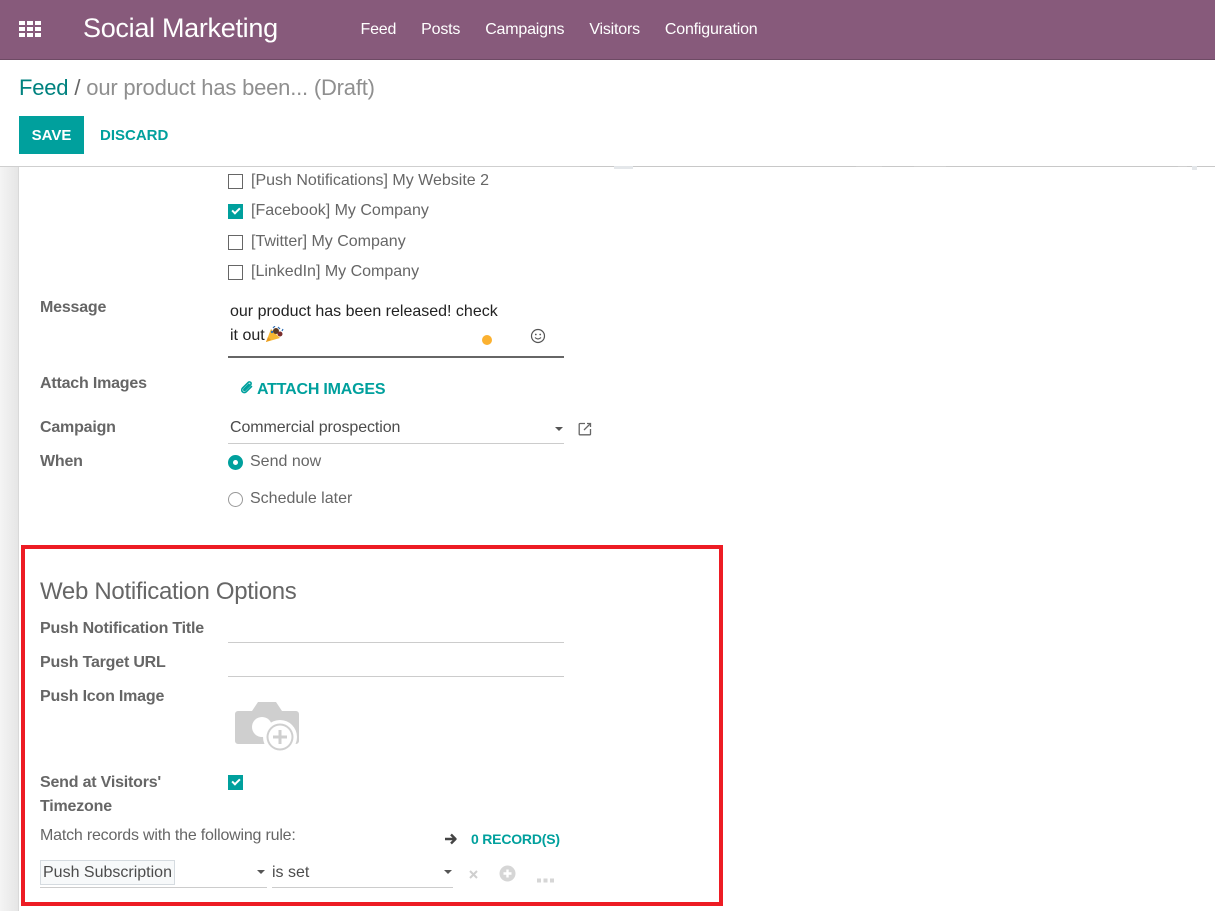 The width and height of the screenshot is (1215, 911). What do you see at coordinates (441, 30) in the screenshot?
I see `menu-item-posts: Posts` at bounding box center [441, 30].